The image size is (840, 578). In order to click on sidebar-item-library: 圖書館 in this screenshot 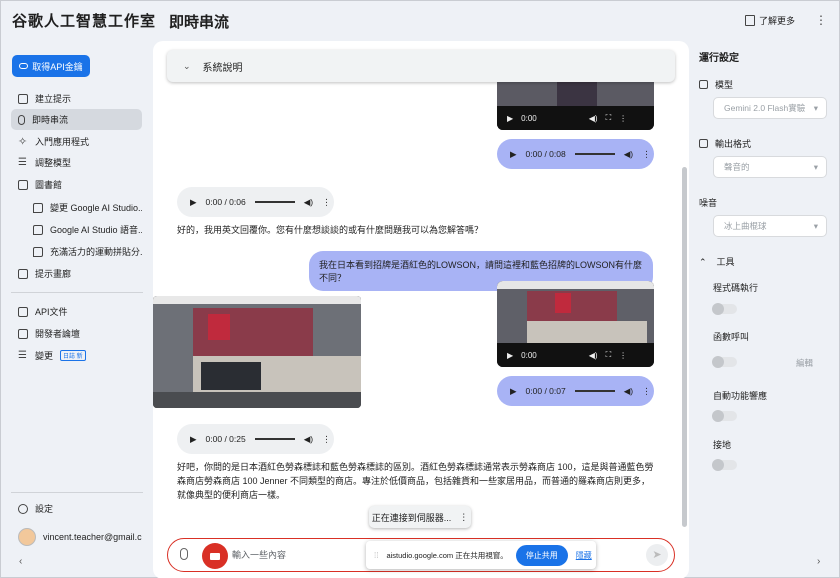, I will do `click(76, 184)`.